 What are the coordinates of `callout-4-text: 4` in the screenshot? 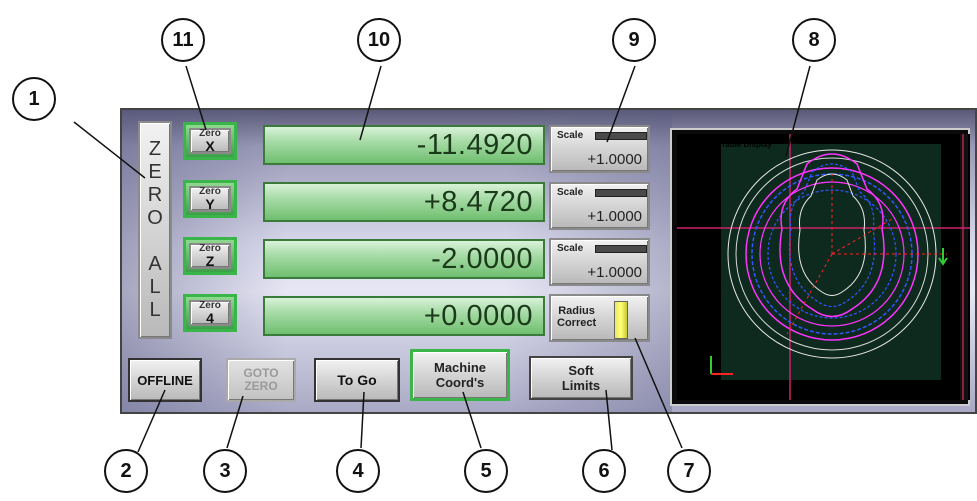 It's located at (358, 470).